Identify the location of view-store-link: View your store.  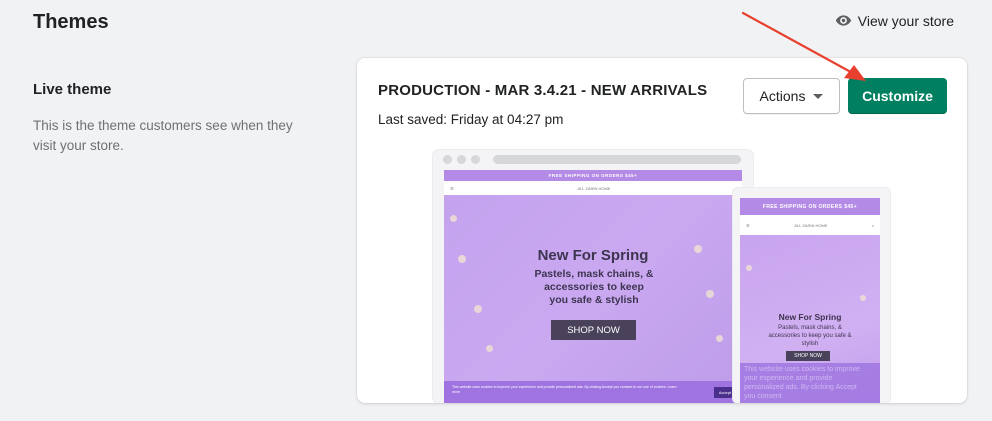
(894, 20).